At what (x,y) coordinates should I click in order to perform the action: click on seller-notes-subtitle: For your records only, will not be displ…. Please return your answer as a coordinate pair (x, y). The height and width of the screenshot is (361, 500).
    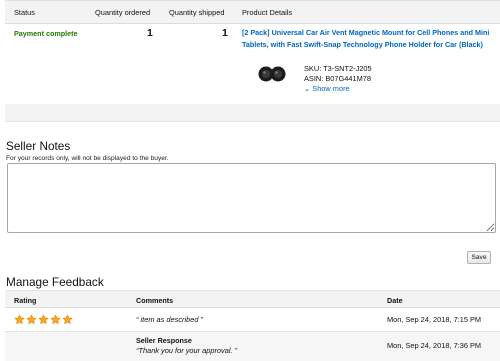
    Looking at the image, I should click on (87, 158).